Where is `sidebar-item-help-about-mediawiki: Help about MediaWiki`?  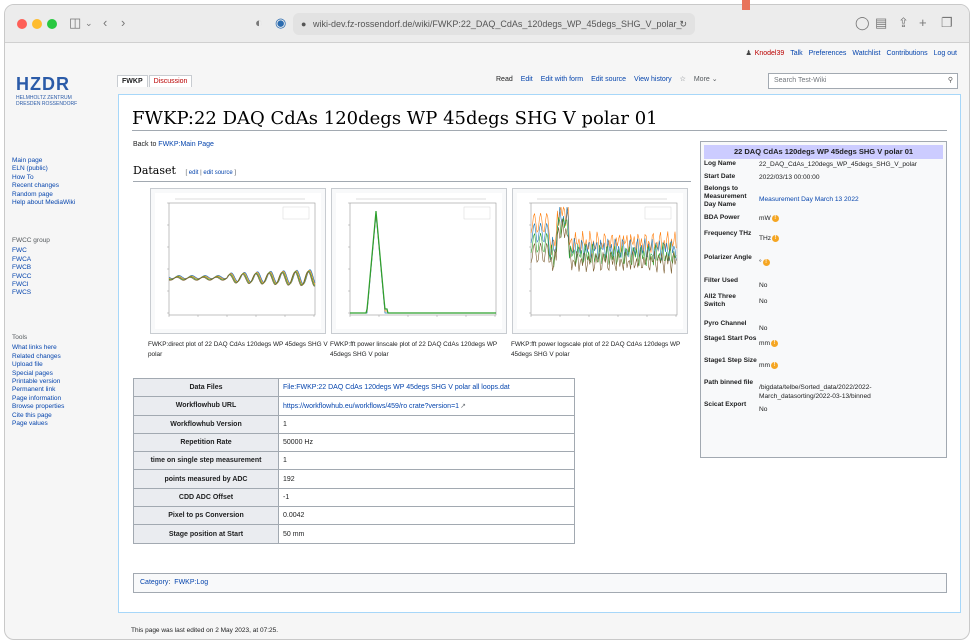
sidebar-item-help-about-mediawiki: Help about MediaWiki is located at coordinates (43, 203).